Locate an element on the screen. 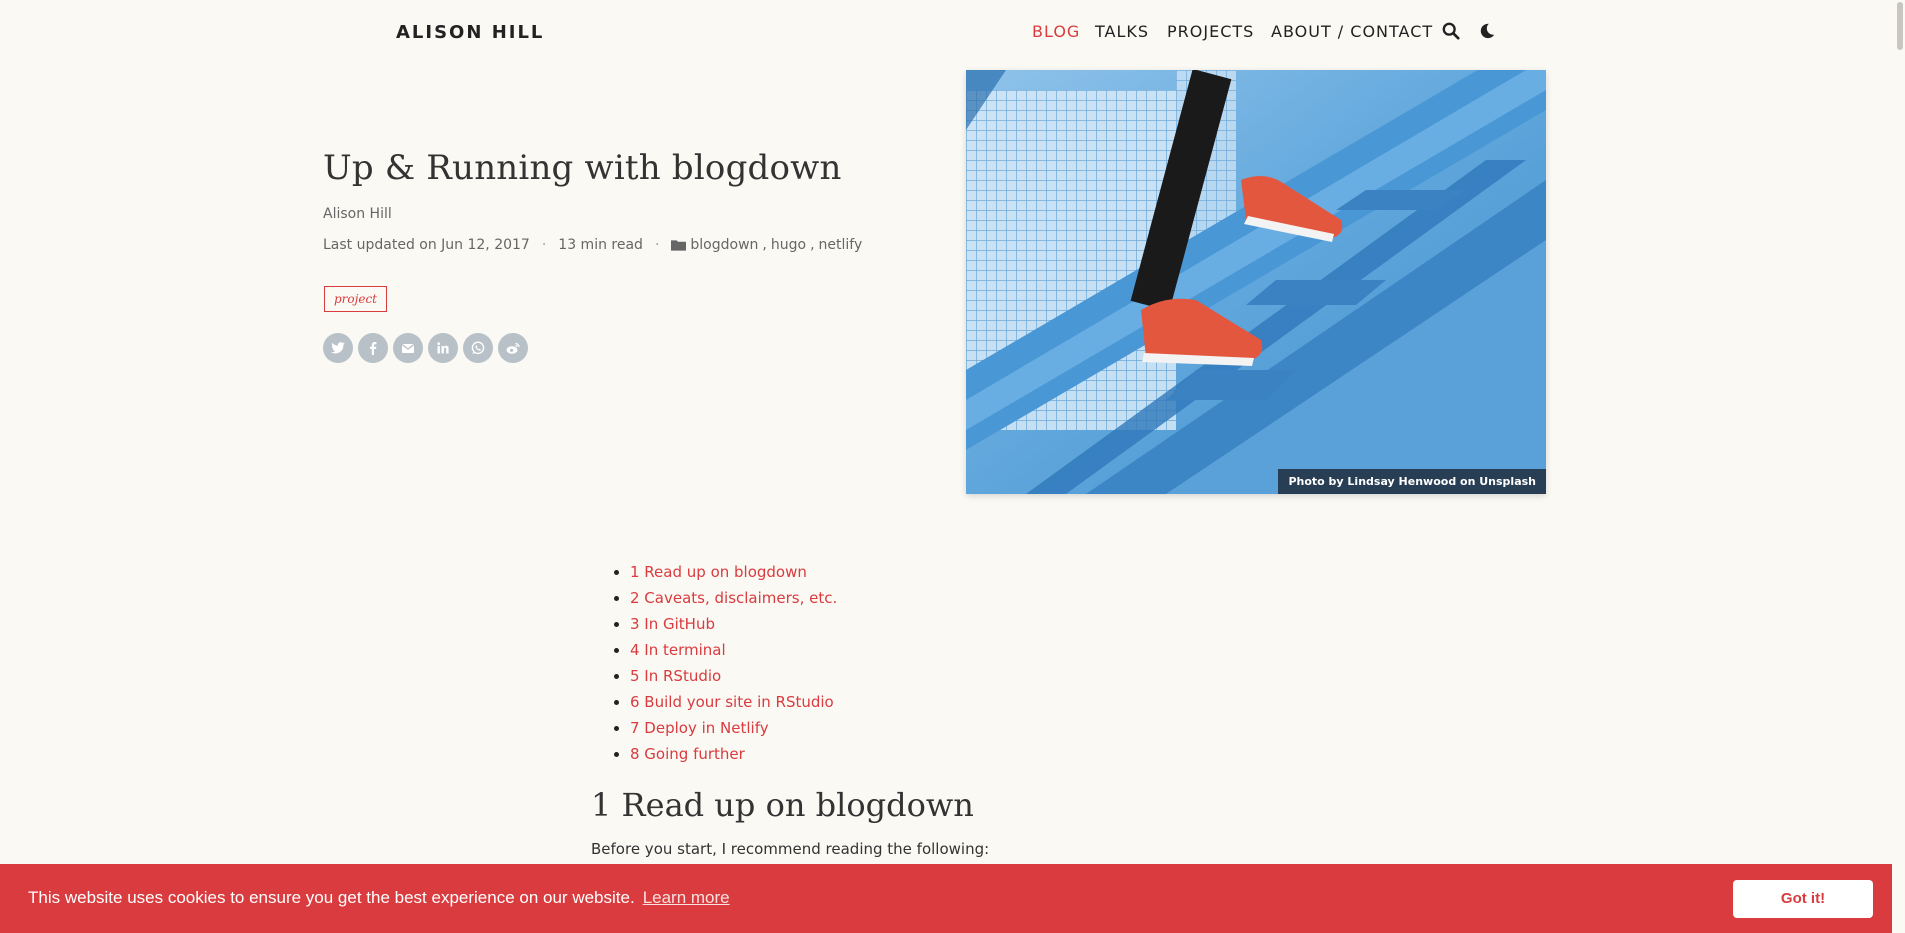 This screenshot has width=1905, height=933. got-it-button: Got it! is located at coordinates (1803, 899).